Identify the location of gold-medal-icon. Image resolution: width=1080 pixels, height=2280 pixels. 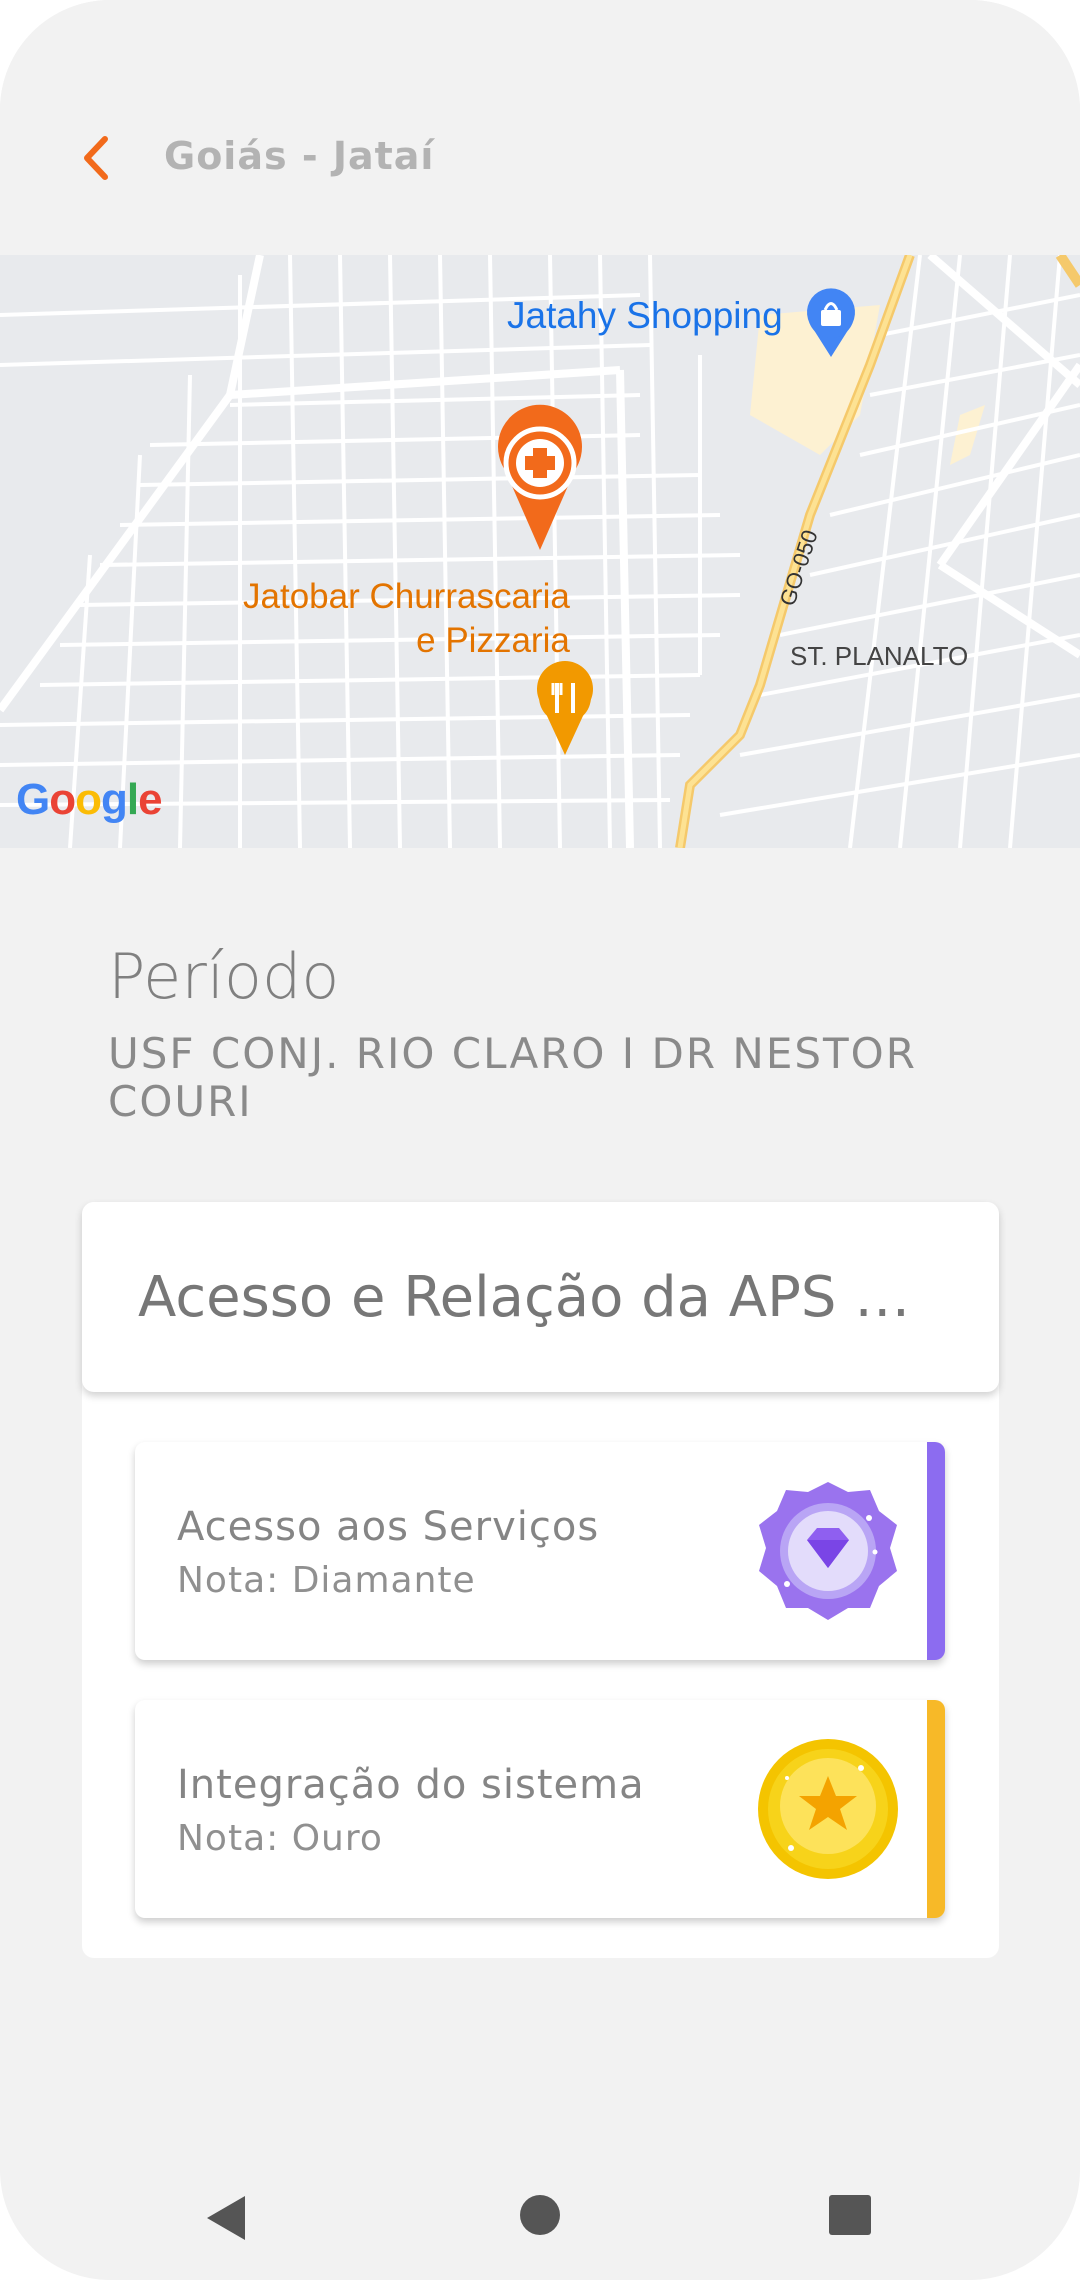
(828, 1809).